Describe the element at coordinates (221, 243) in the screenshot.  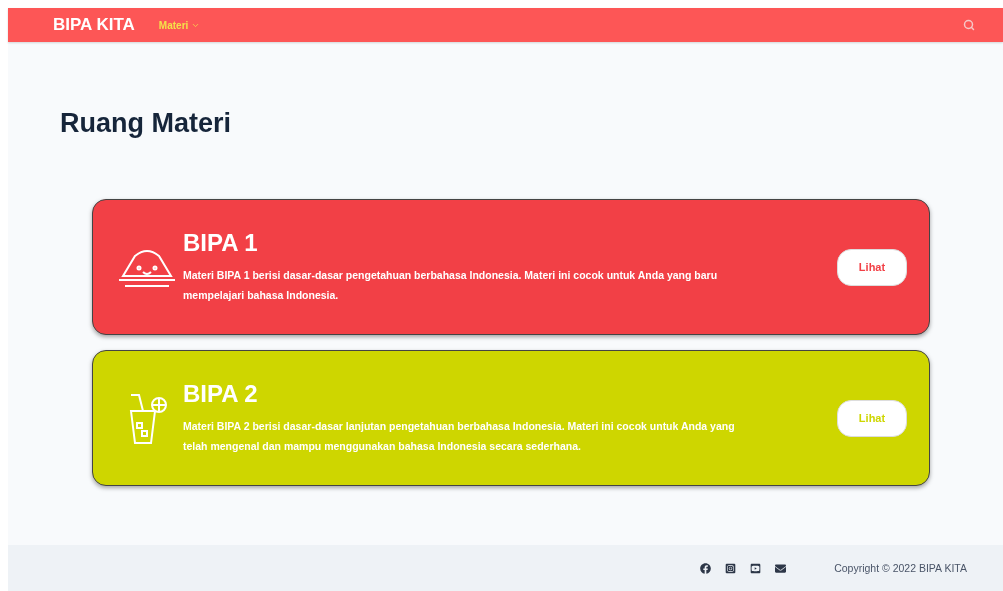
I see `card-title: BIPA 1` at that location.